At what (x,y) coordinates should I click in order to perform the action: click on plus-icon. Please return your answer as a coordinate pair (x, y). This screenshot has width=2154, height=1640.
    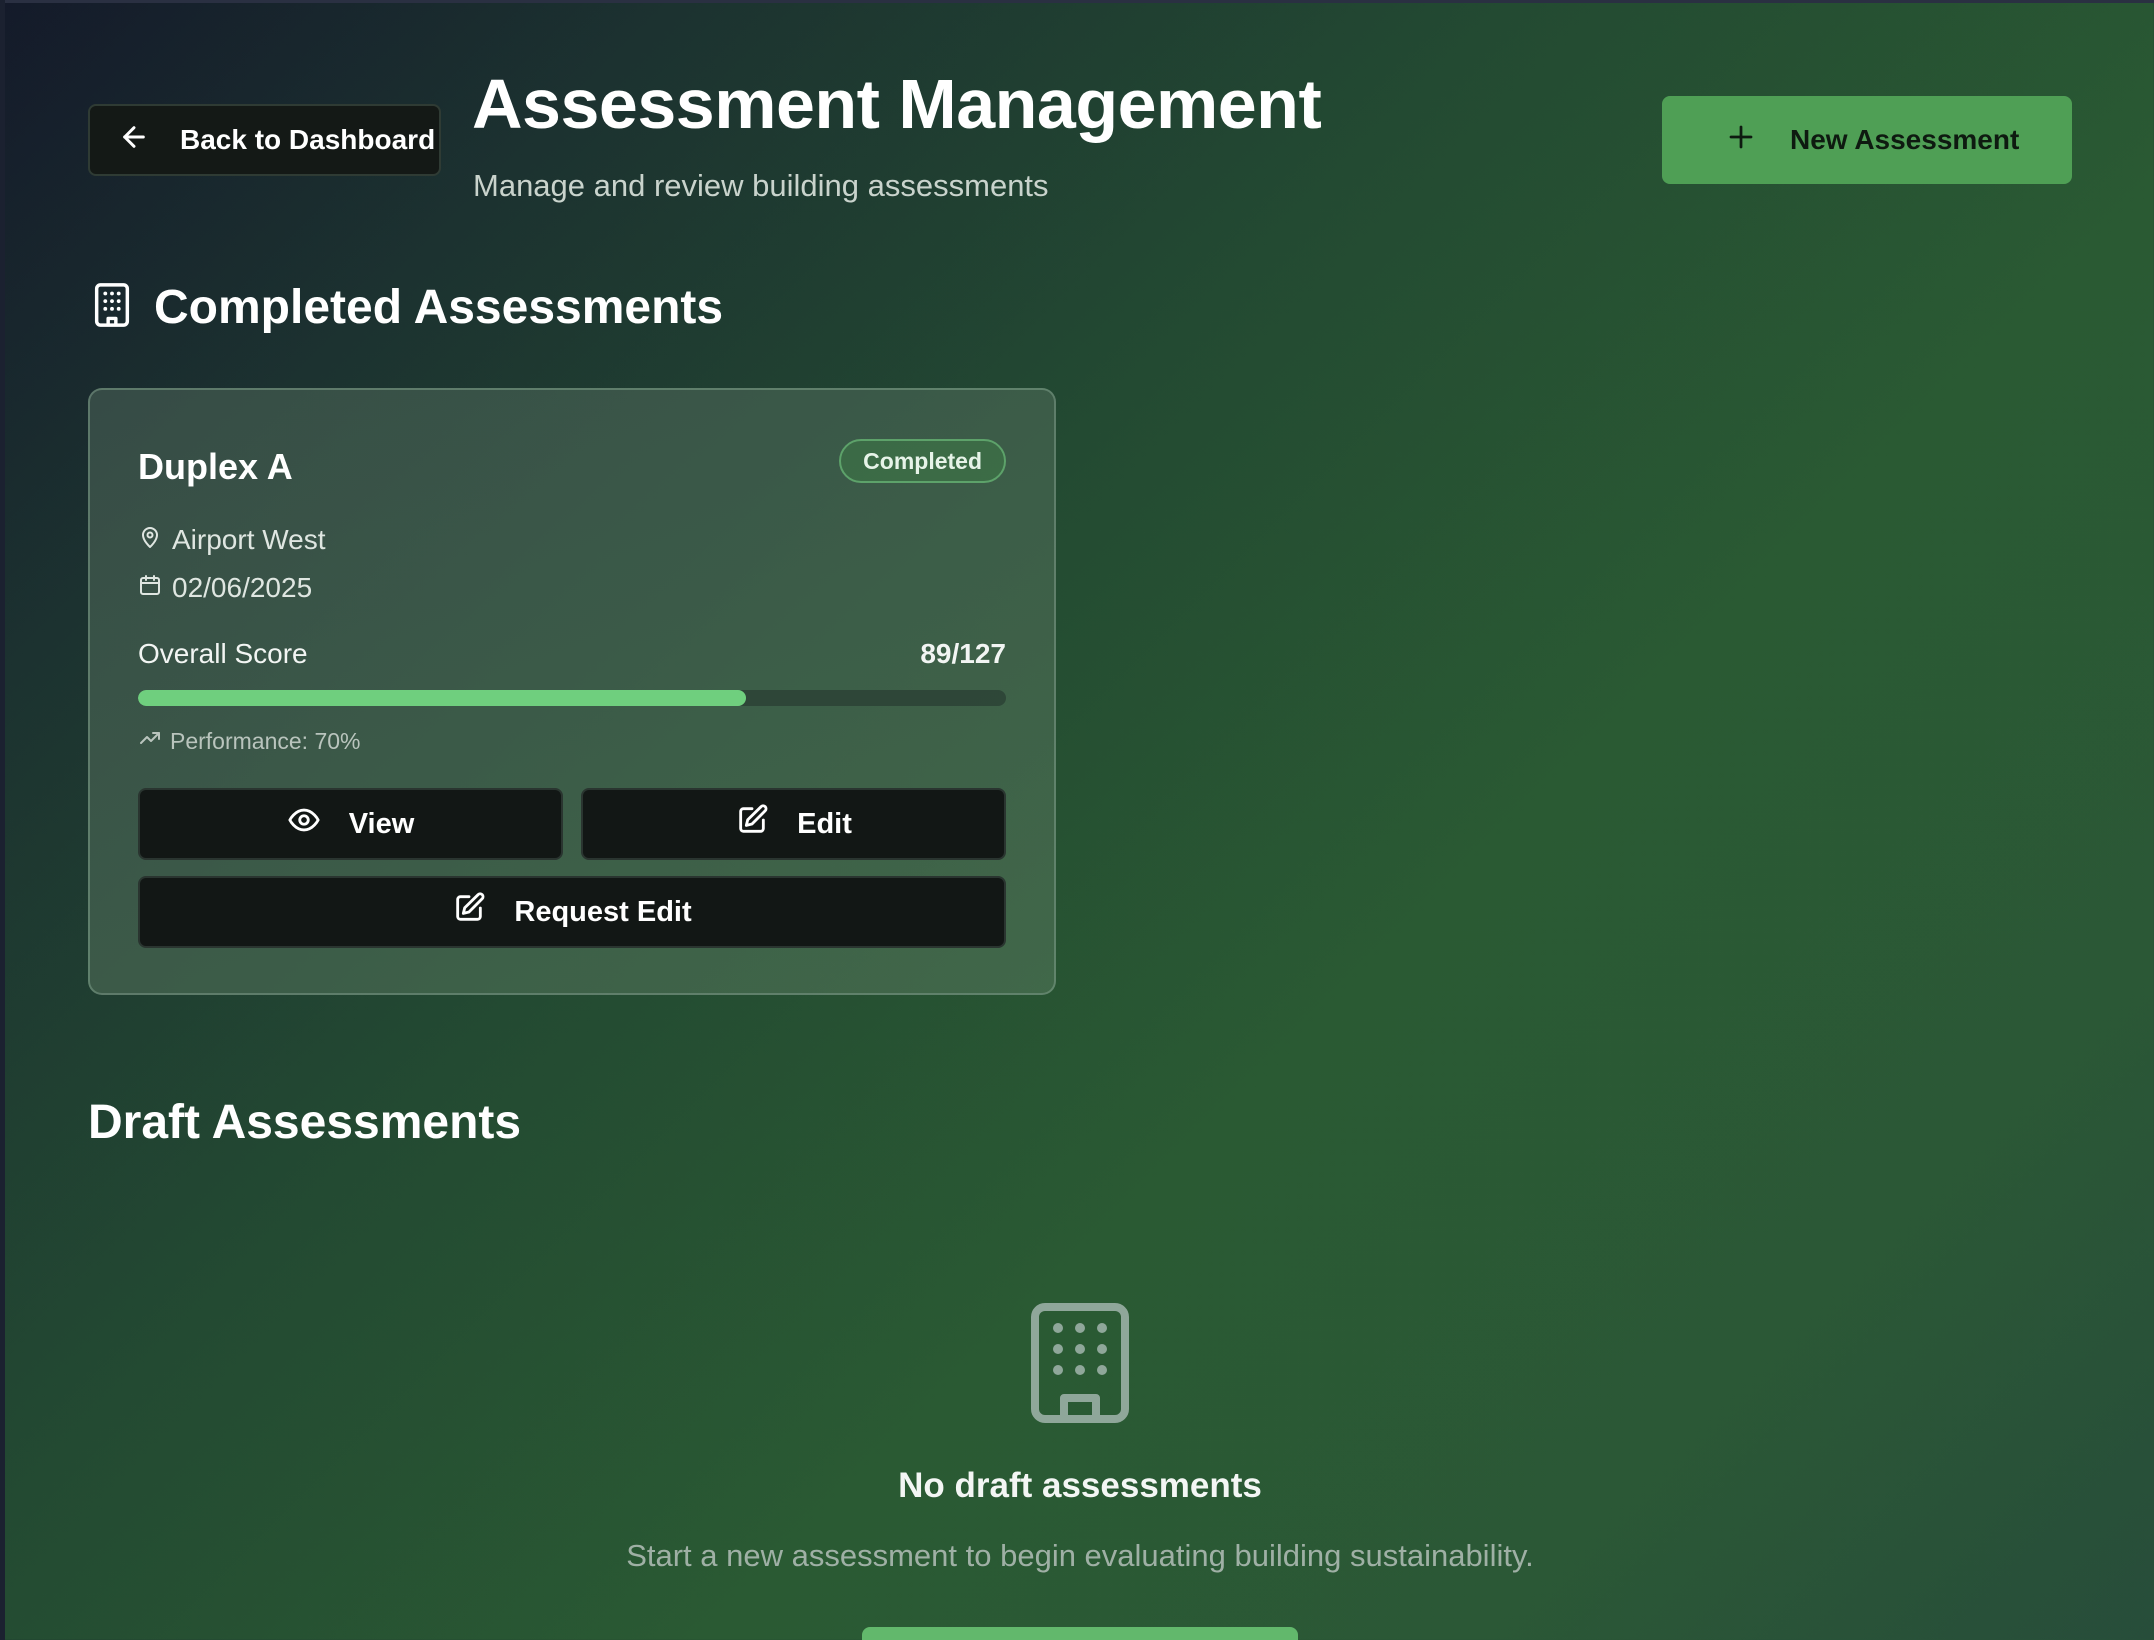
    Looking at the image, I should click on (1741, 140).